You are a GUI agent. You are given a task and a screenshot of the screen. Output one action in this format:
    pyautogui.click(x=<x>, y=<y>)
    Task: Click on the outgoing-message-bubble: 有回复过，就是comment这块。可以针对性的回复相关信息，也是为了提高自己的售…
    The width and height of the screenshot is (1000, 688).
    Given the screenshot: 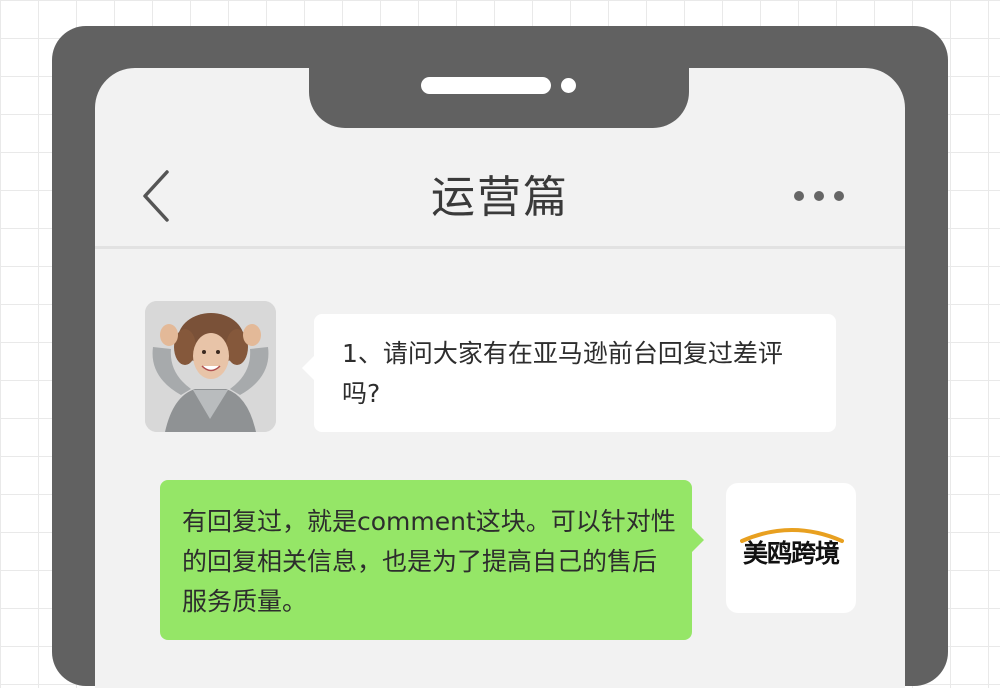 What is the action you would take?
    pyautogui.click(x=432, y=560)
    